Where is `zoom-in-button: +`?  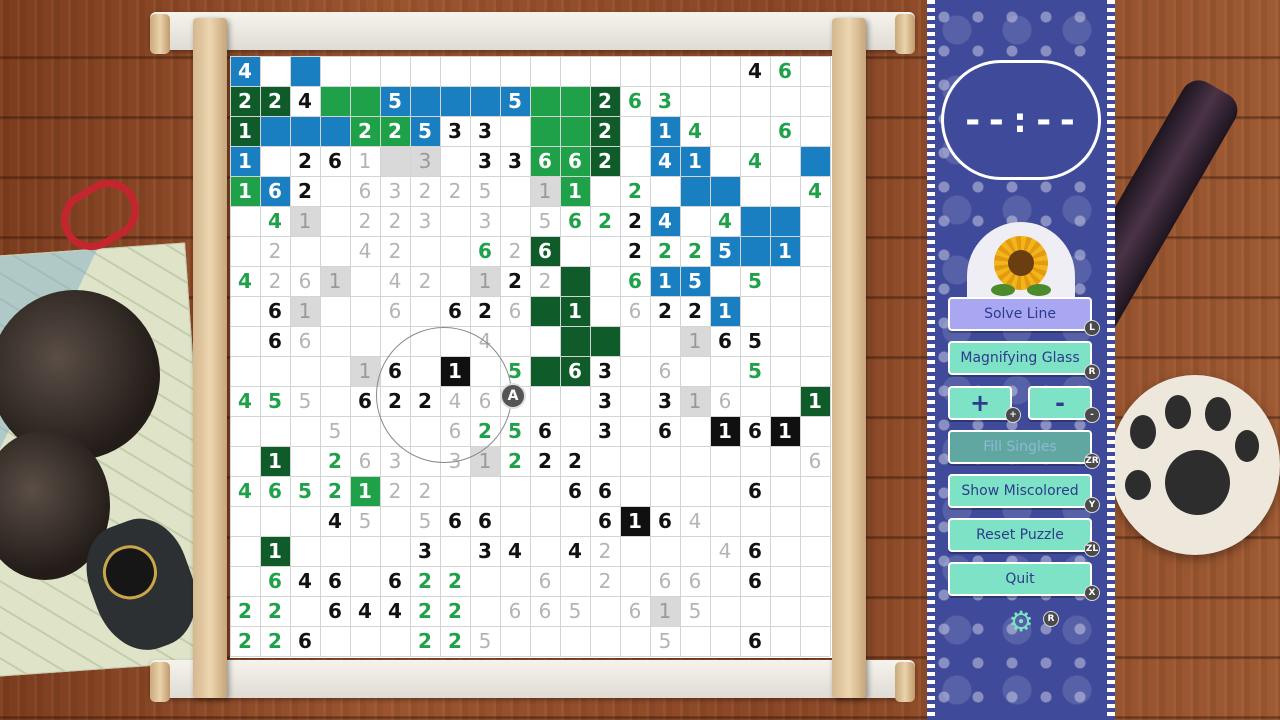 zoom-in-button: + is located at coordinates (980, 403).